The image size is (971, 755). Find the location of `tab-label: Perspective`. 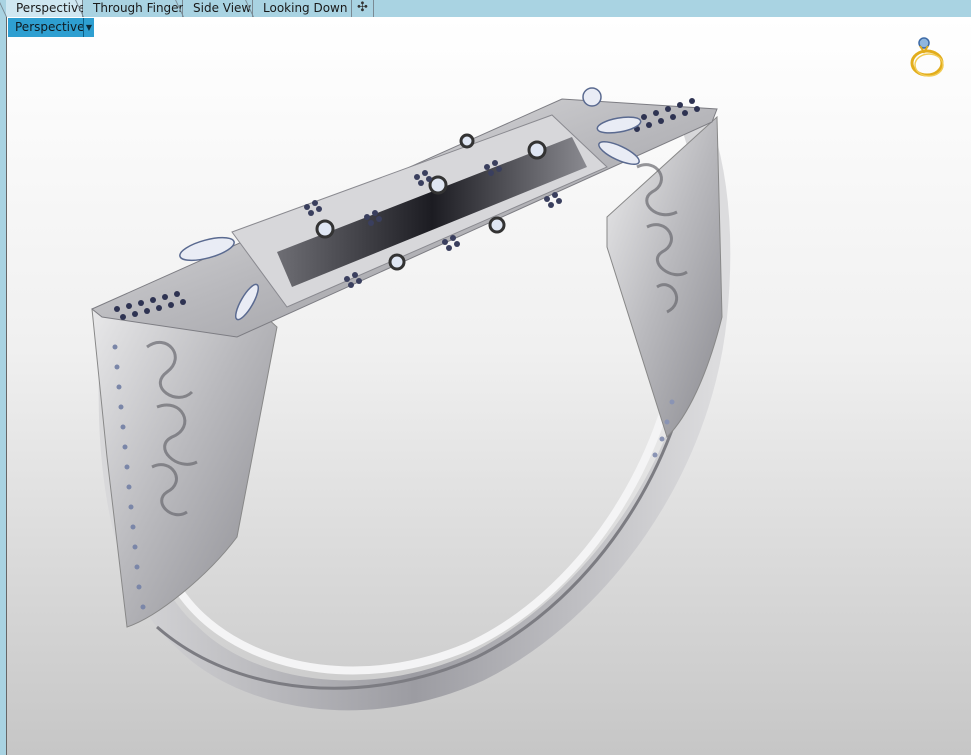

tab-label: Perspective is located at coordinates (51, 8).